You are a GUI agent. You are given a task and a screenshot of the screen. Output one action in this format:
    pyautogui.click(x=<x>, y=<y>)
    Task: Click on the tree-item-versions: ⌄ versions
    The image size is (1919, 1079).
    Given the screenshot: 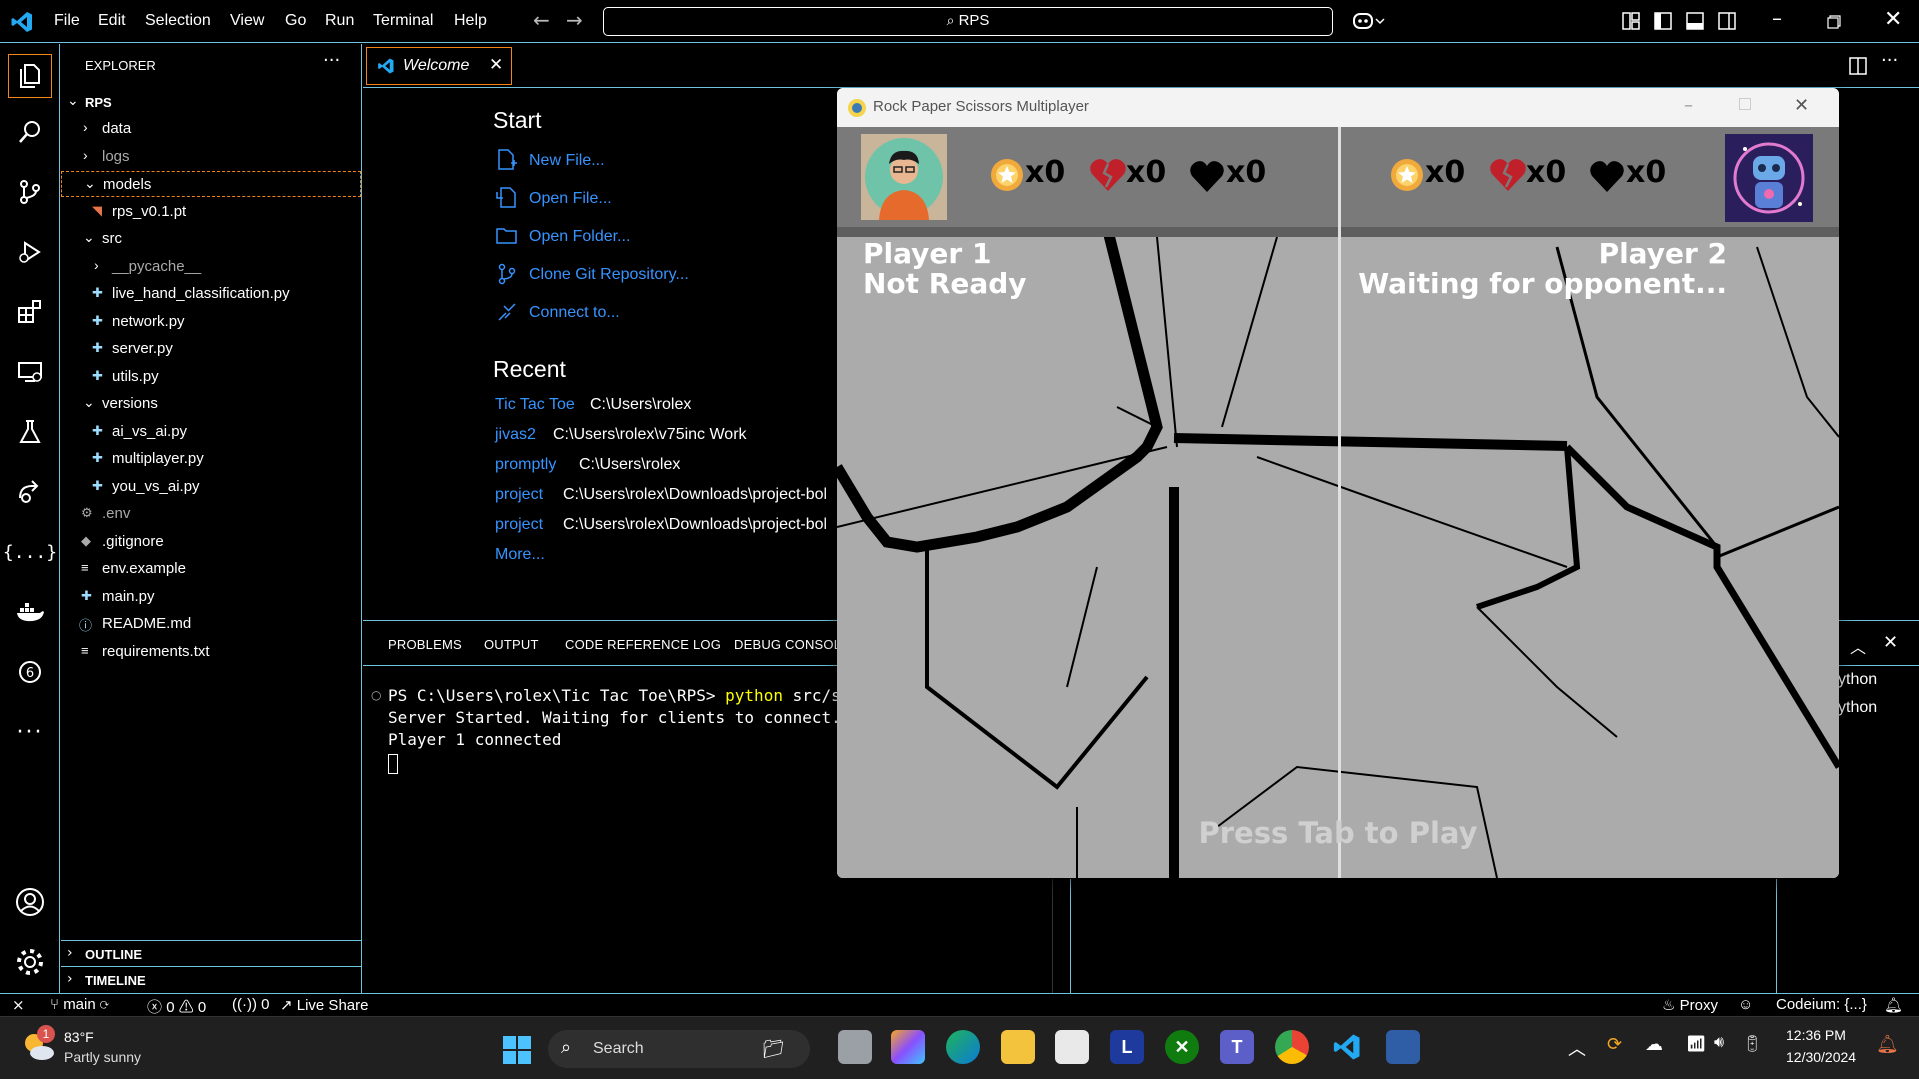 What is the action you would take?
    pyautogui.click(x=211, y=404)
    